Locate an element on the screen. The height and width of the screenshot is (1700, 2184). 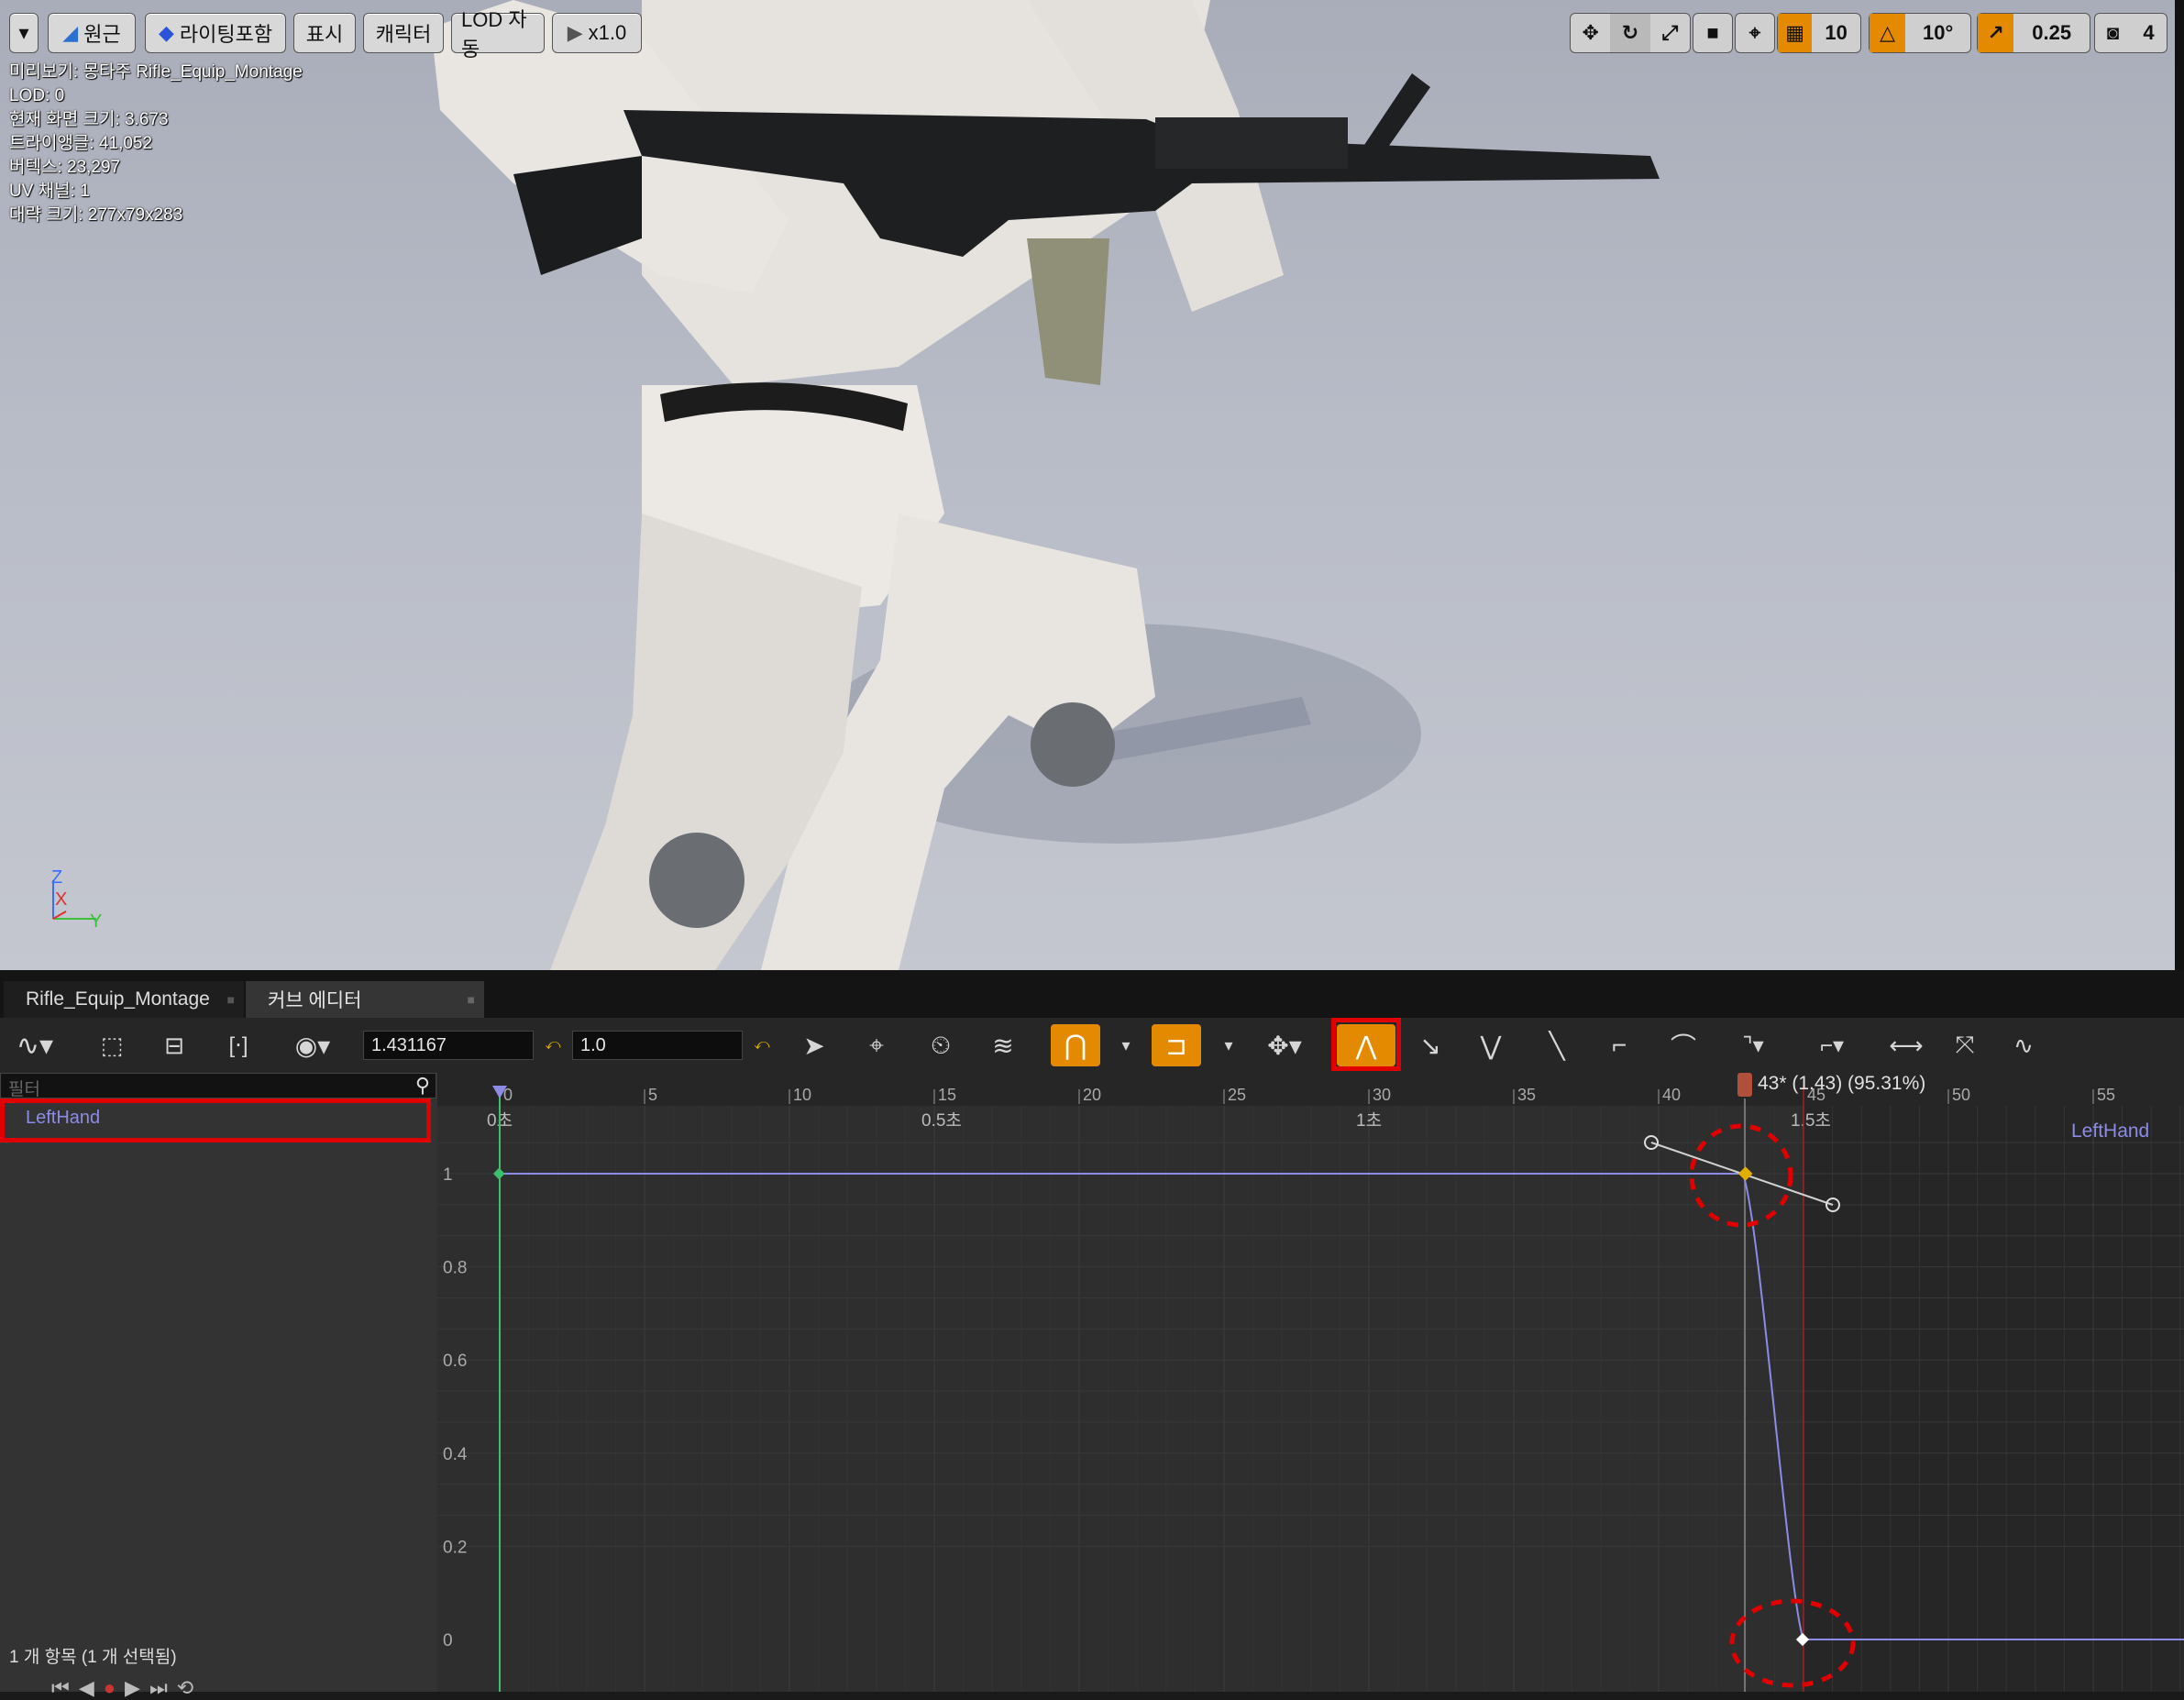
linear-tangent-icon: ╲ is located at coordinates (1557, 1045).